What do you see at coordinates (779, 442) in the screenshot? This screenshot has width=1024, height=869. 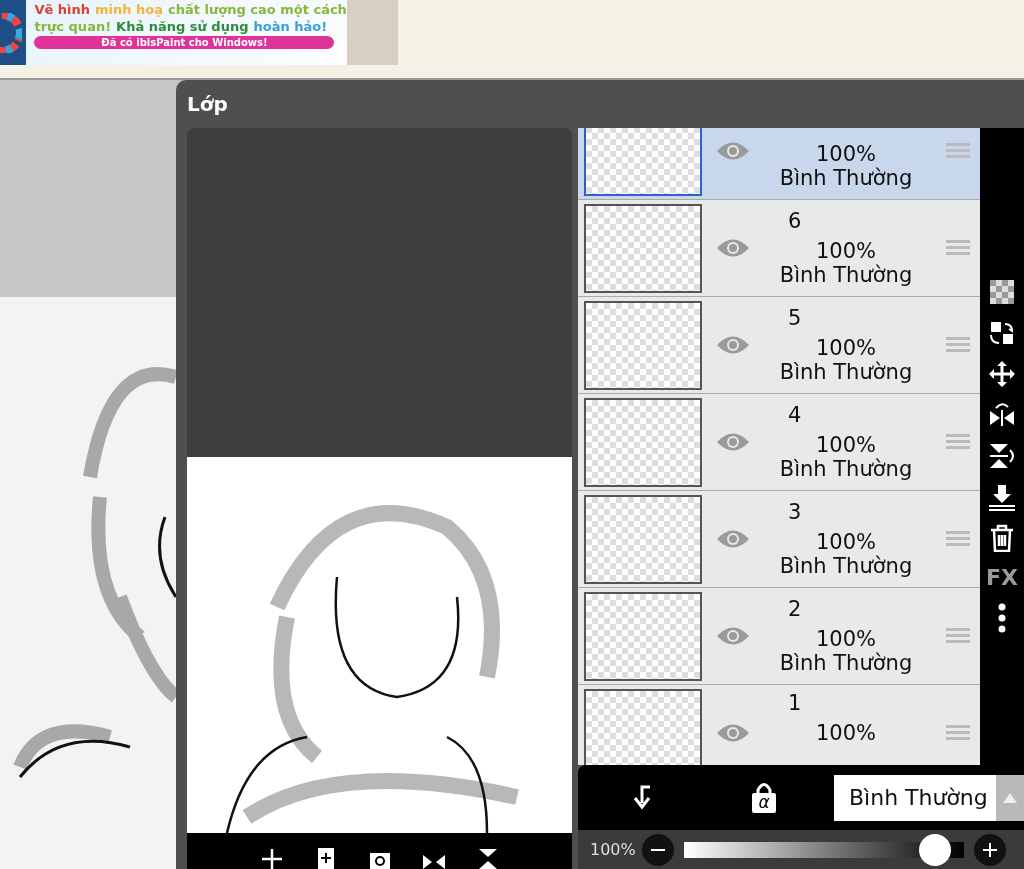 I see `layer-row: 4 100% Bình Thường` at bounding box center [779, 442].